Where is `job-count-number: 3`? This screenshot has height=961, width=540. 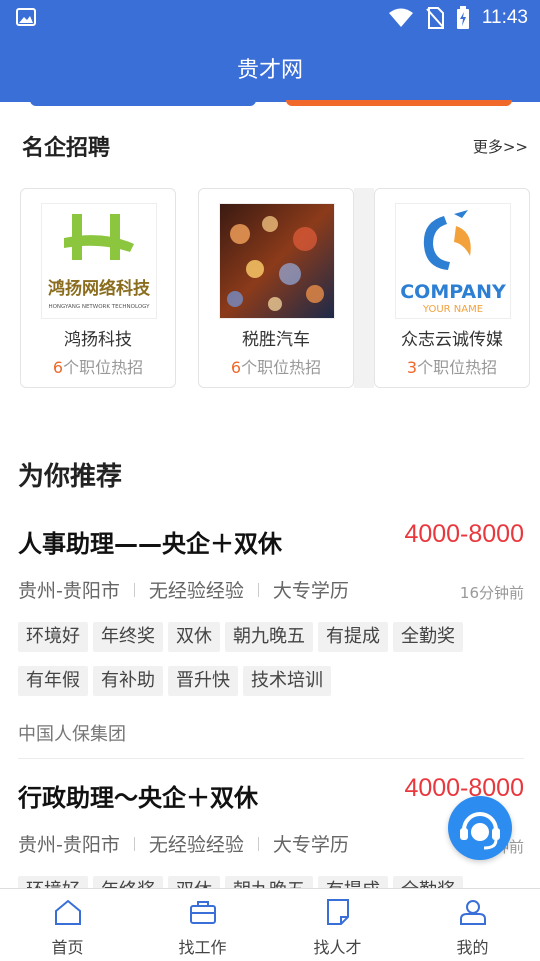
job-count-number: 3 is located at coordinates (412, 367).